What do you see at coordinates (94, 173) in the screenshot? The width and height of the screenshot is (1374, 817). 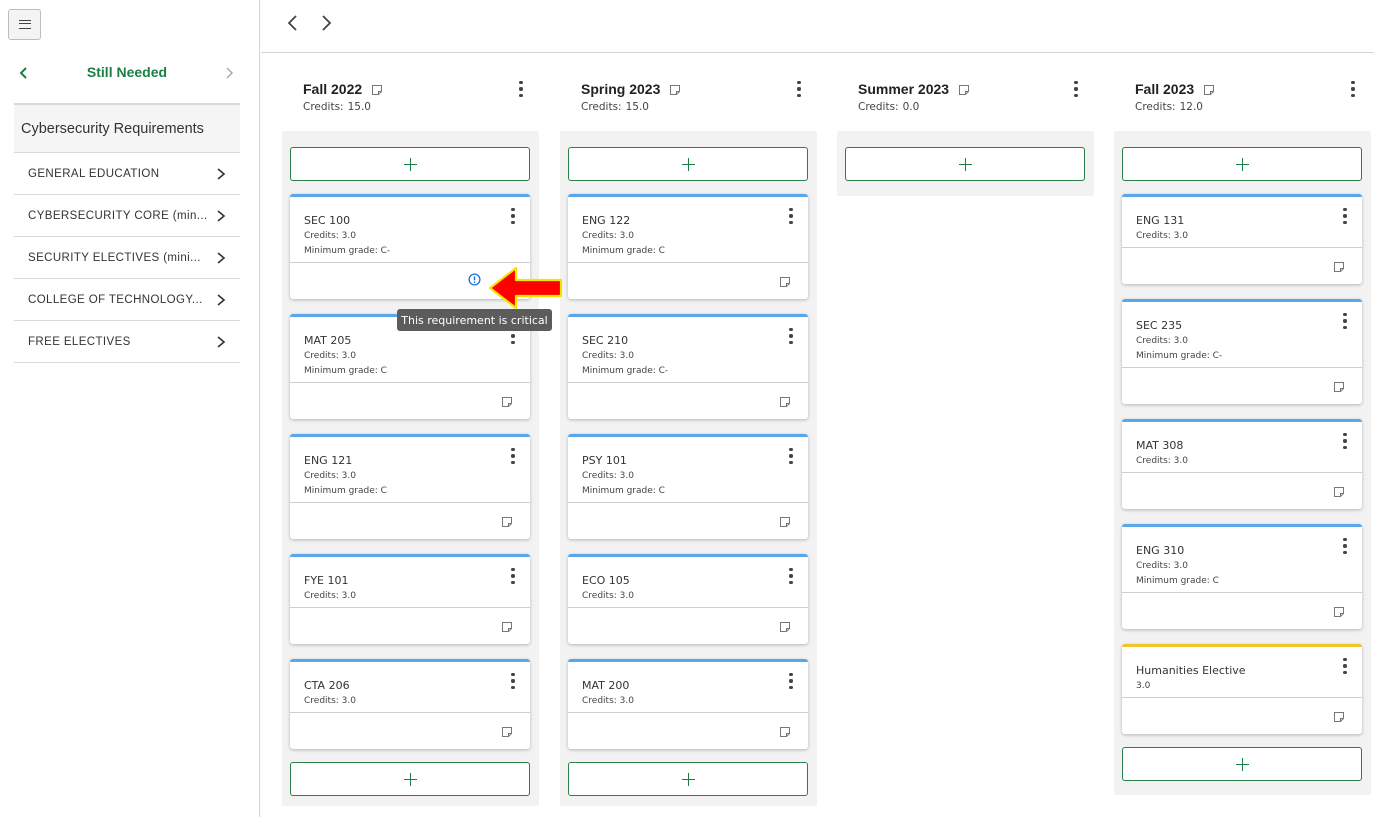 I see `requirement-label: GENERAL EDUCATION` at bounding box center [94, 173].